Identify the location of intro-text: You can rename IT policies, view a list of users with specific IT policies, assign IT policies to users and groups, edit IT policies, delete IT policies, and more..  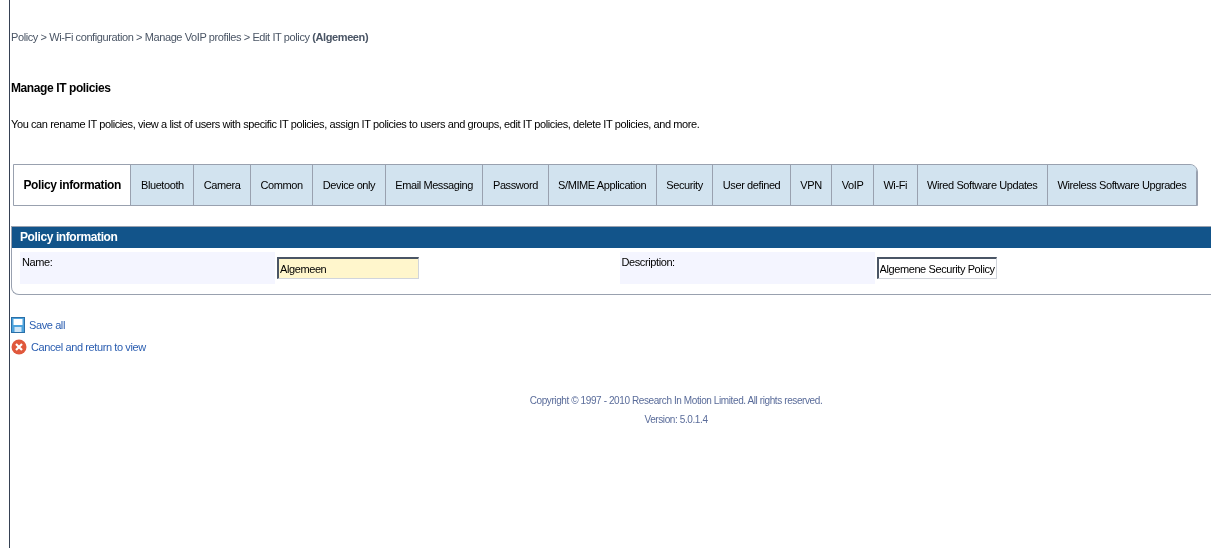
(356, 124).